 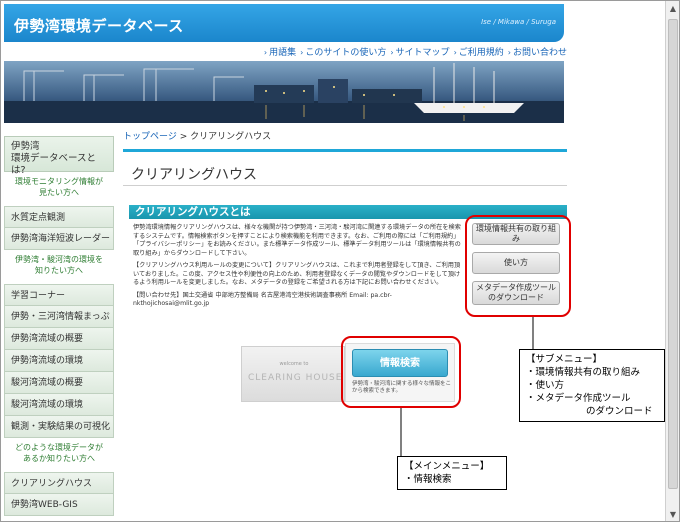 What do you see at coordinates (564, 359) in the screenshot?
I see `submenu-callout-title: 【サブメニュー】` at bounding box center [564, 359].